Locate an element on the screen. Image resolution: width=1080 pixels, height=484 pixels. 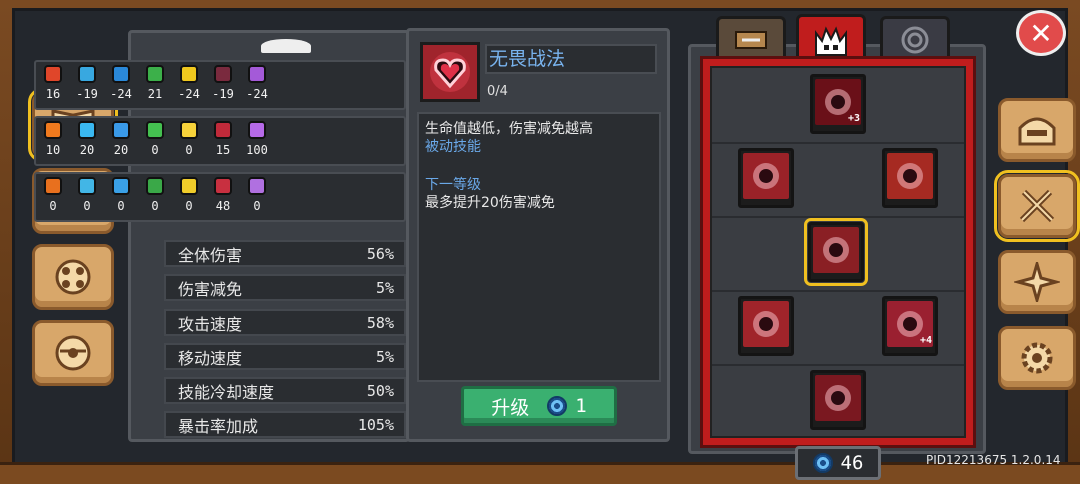
weapon-scroll-icon is located at coordinates (751, 39).